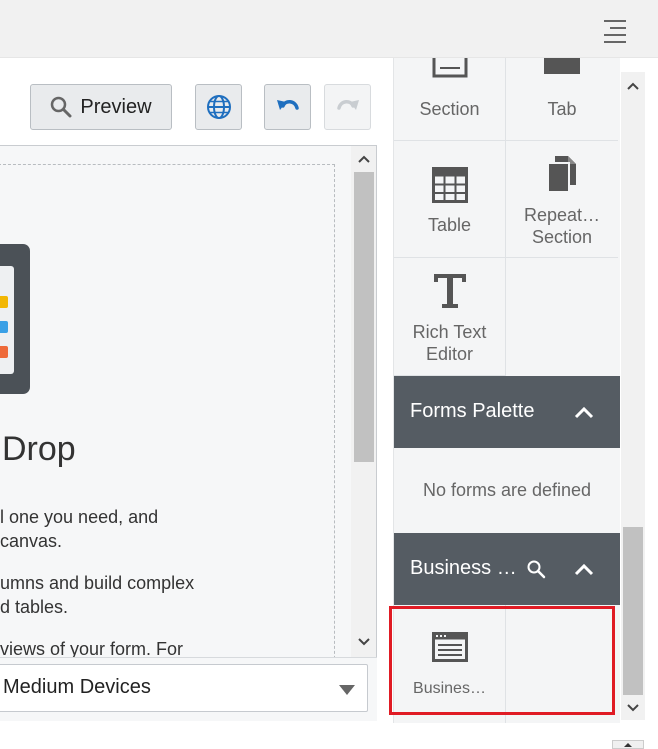 The width and height of the screenshot is (658, 749). I want to click on palette-tile-rich-text: Rich Text Editor, so click(450, 317).